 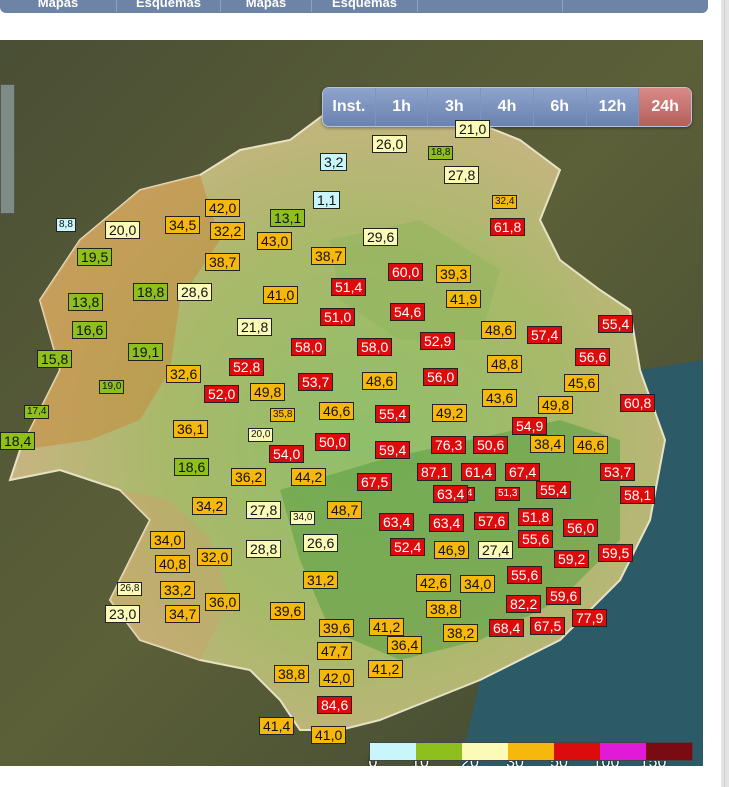 What do you see at coordinates (210, 506) in the screenshot?
I see `station-value-label: 34,2` at bounding box center [210, 506].